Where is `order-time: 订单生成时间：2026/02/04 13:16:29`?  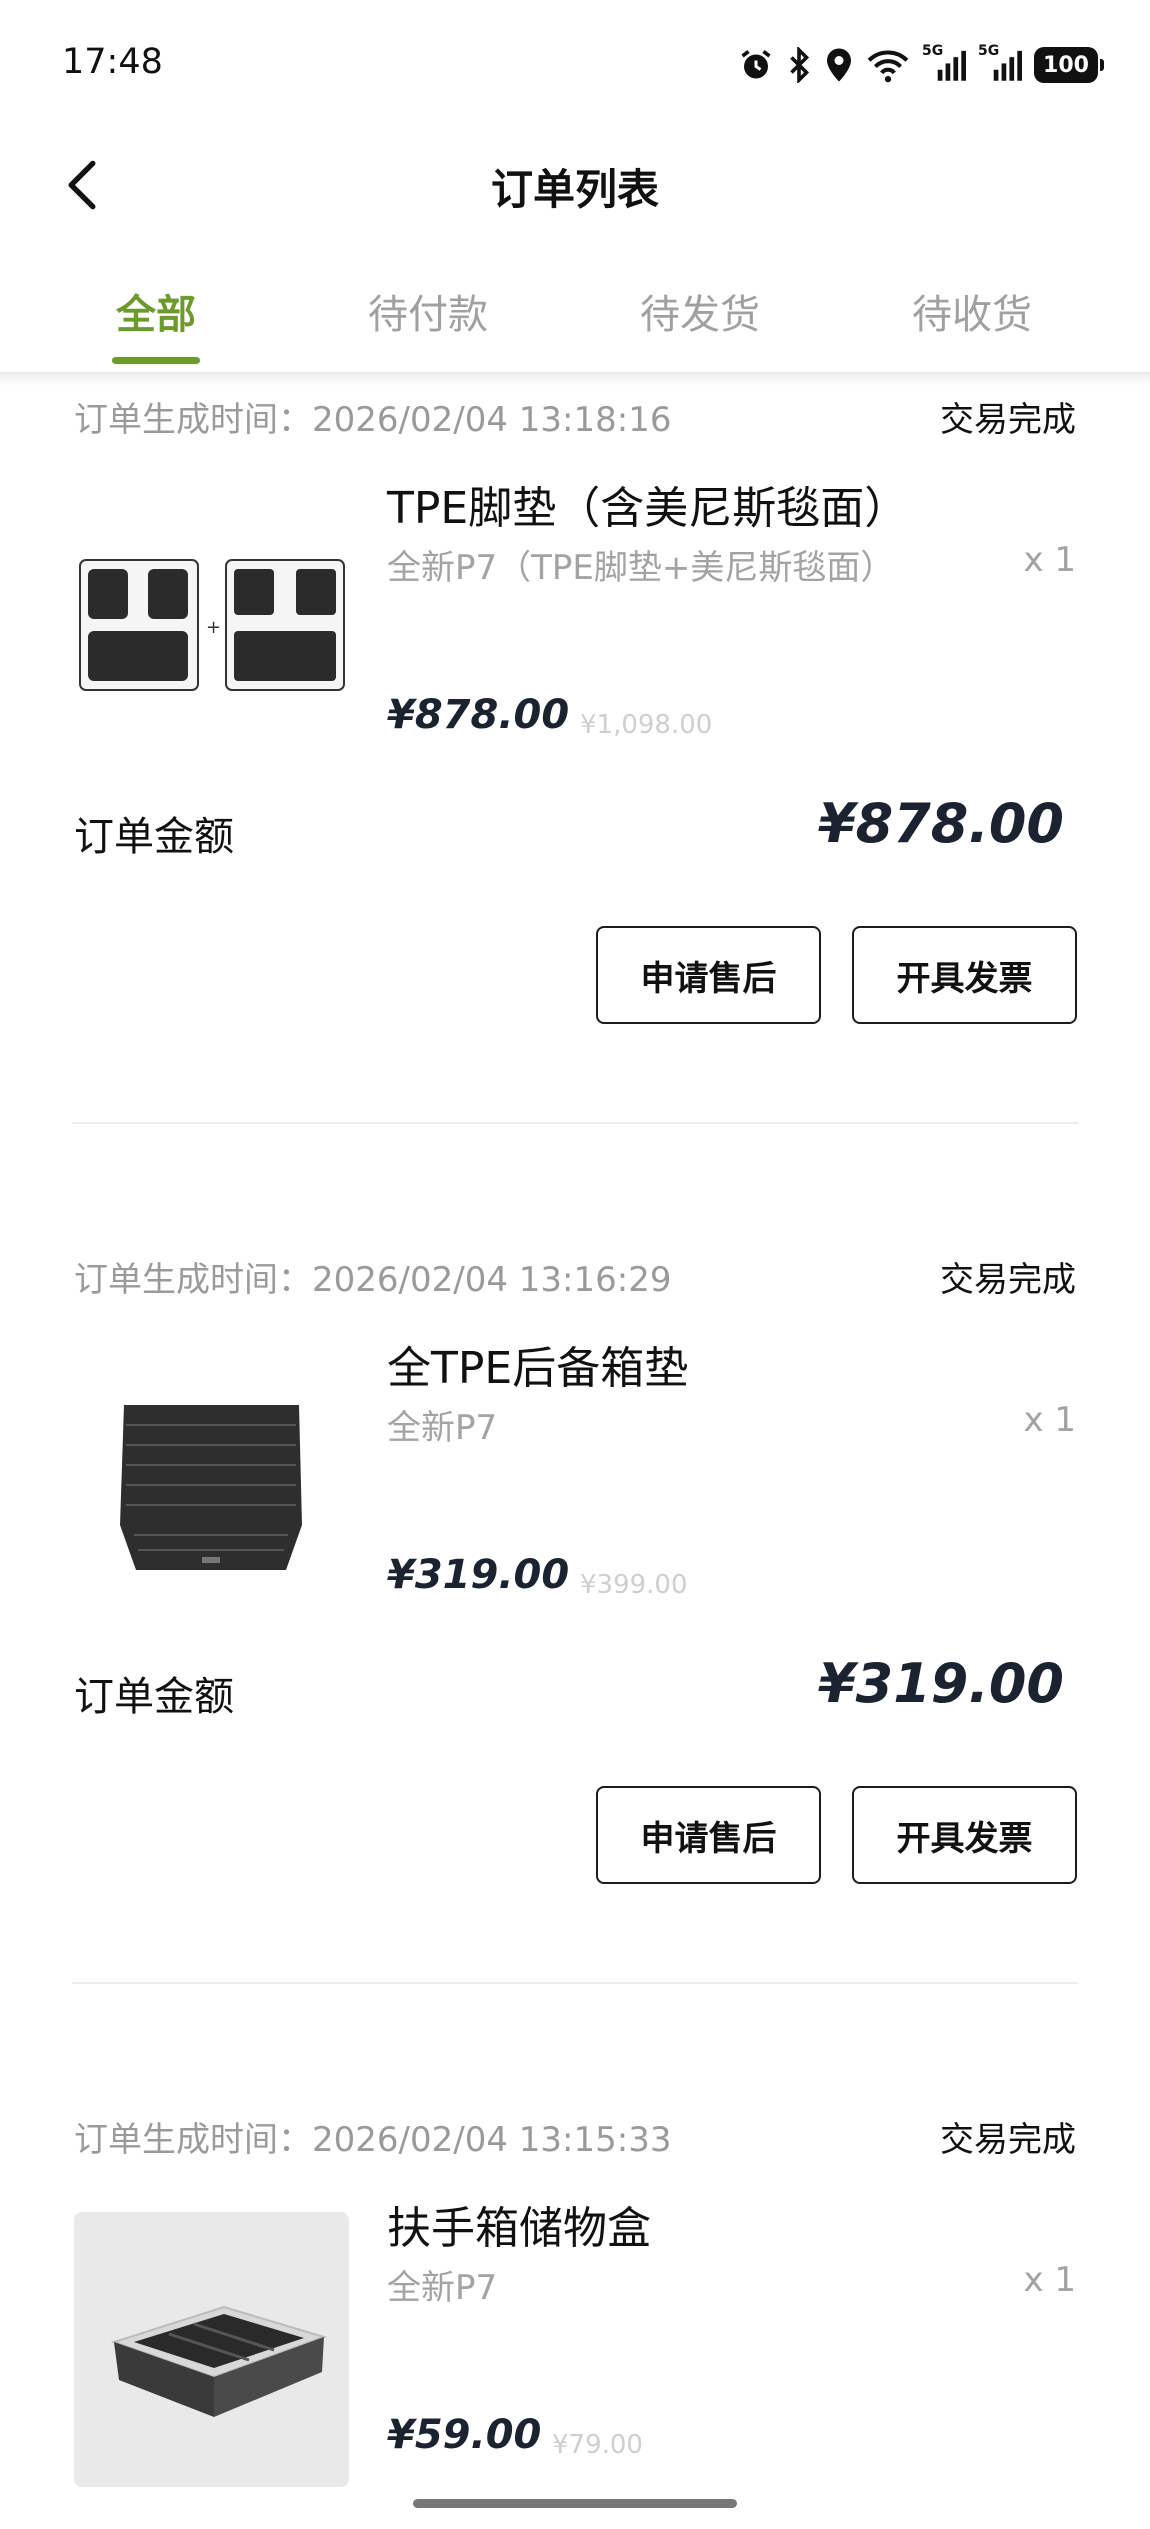
order-time: 订单生成时间：2026/02/04 13:16:29 is located at coordinates (373, 1280).